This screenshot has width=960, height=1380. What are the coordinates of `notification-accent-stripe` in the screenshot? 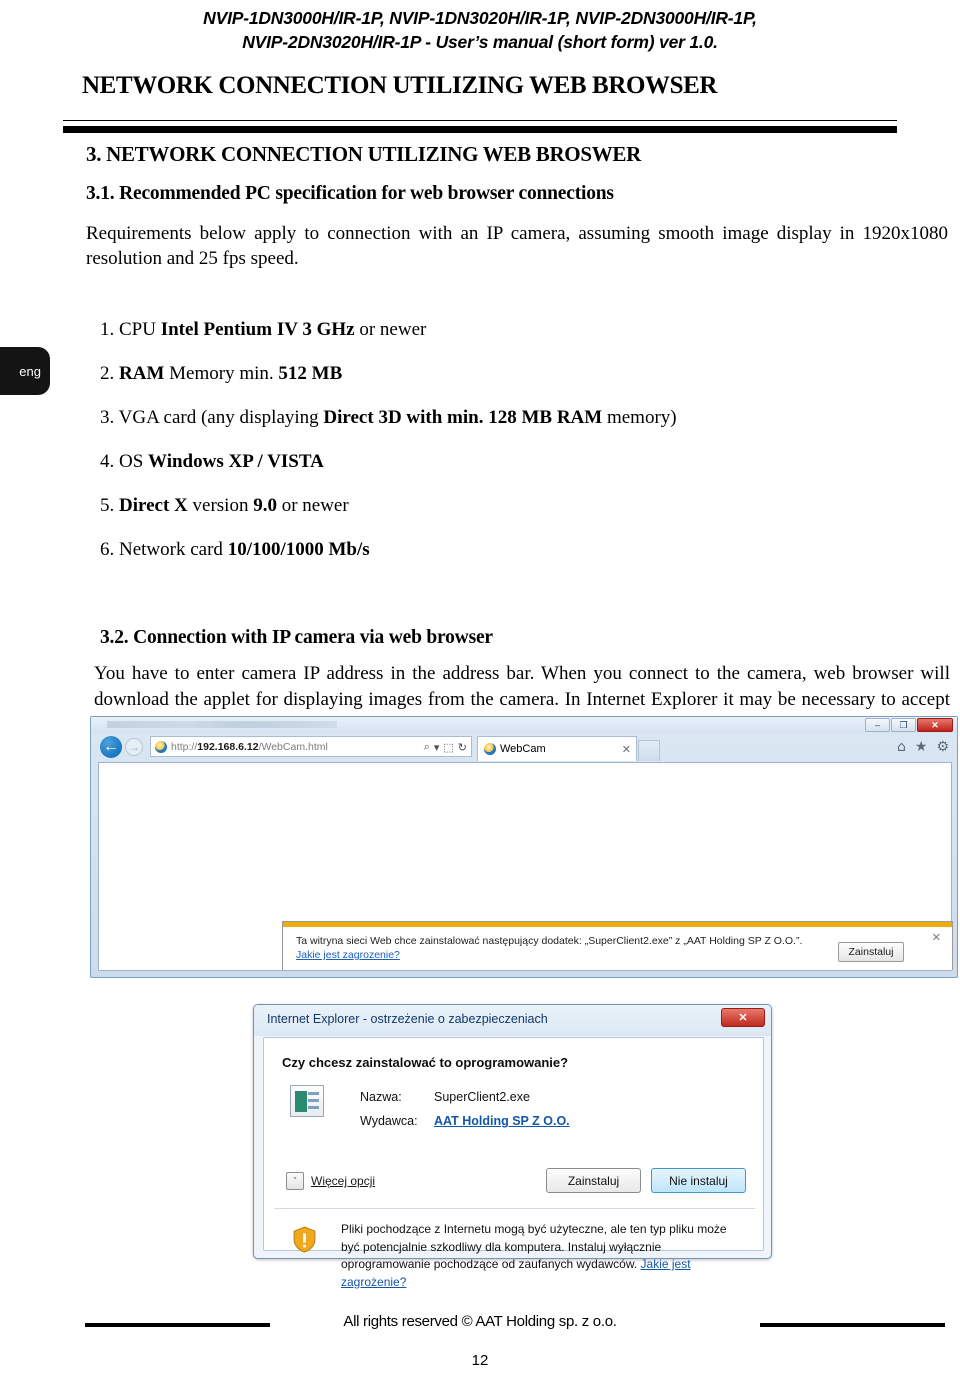 It's located at (617, 924).